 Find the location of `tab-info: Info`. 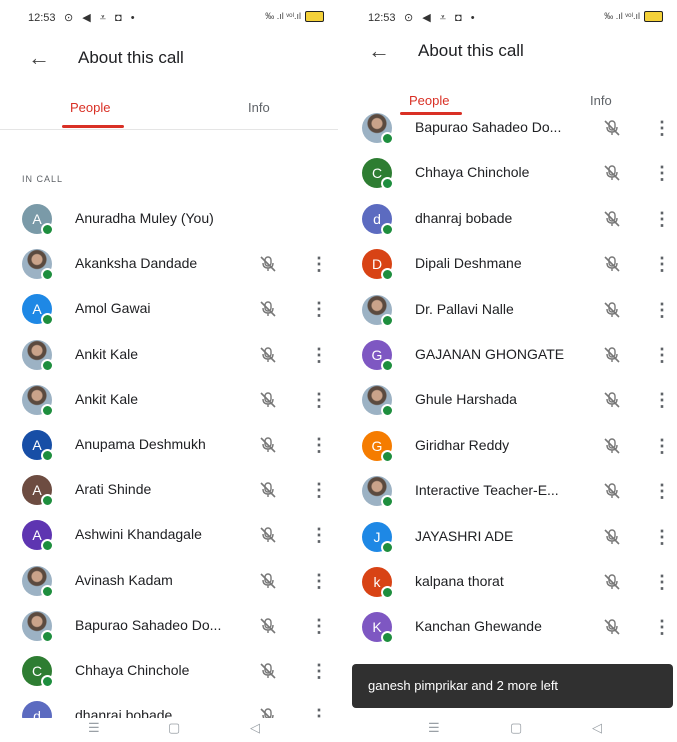

tab-info: Info is located at coordinates (259, 107).